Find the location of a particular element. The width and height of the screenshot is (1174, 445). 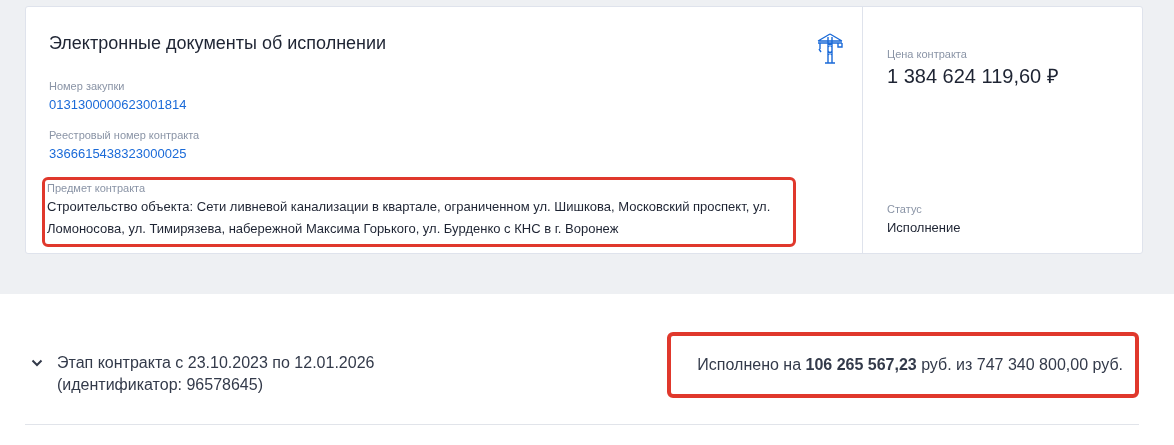

field-label: Предмет контракта is located at coordinates (97, 188).